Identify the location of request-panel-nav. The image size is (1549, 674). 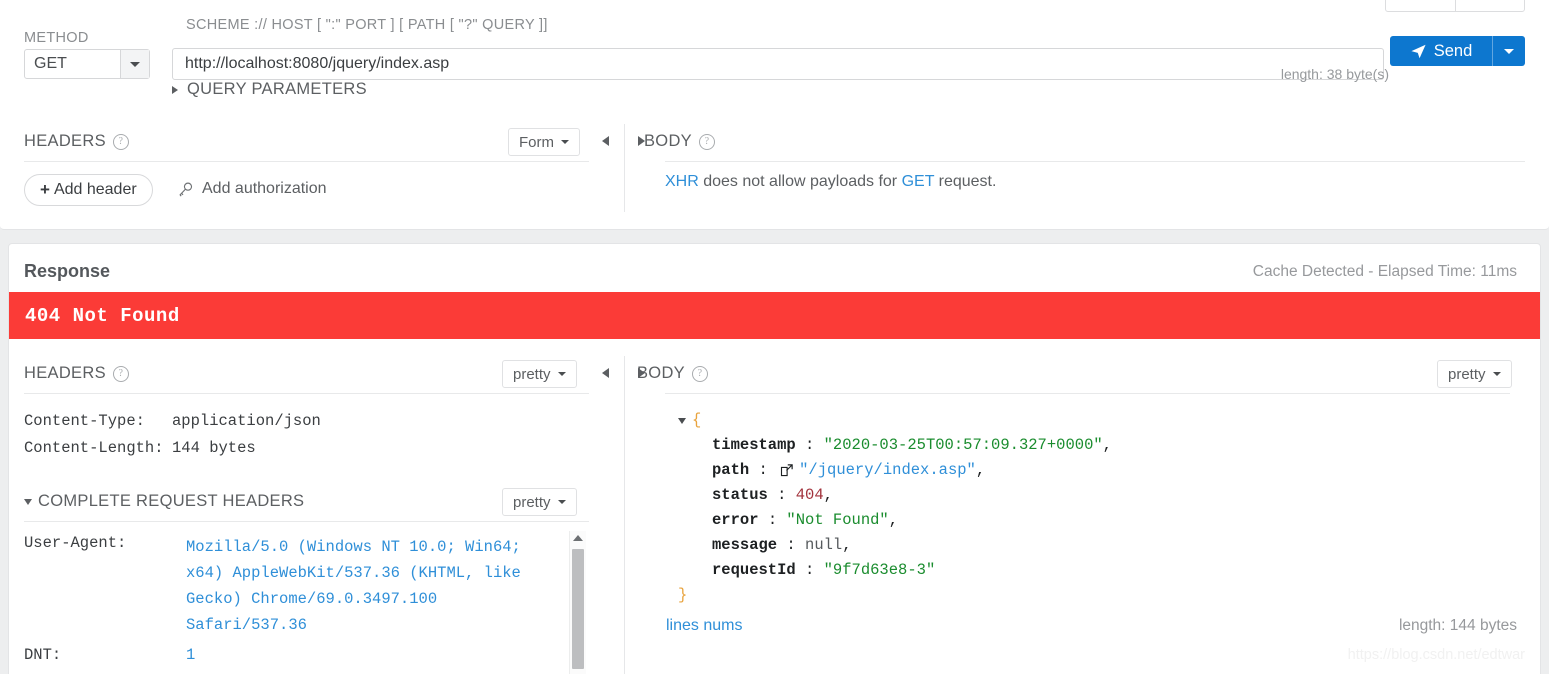
(605, 141).